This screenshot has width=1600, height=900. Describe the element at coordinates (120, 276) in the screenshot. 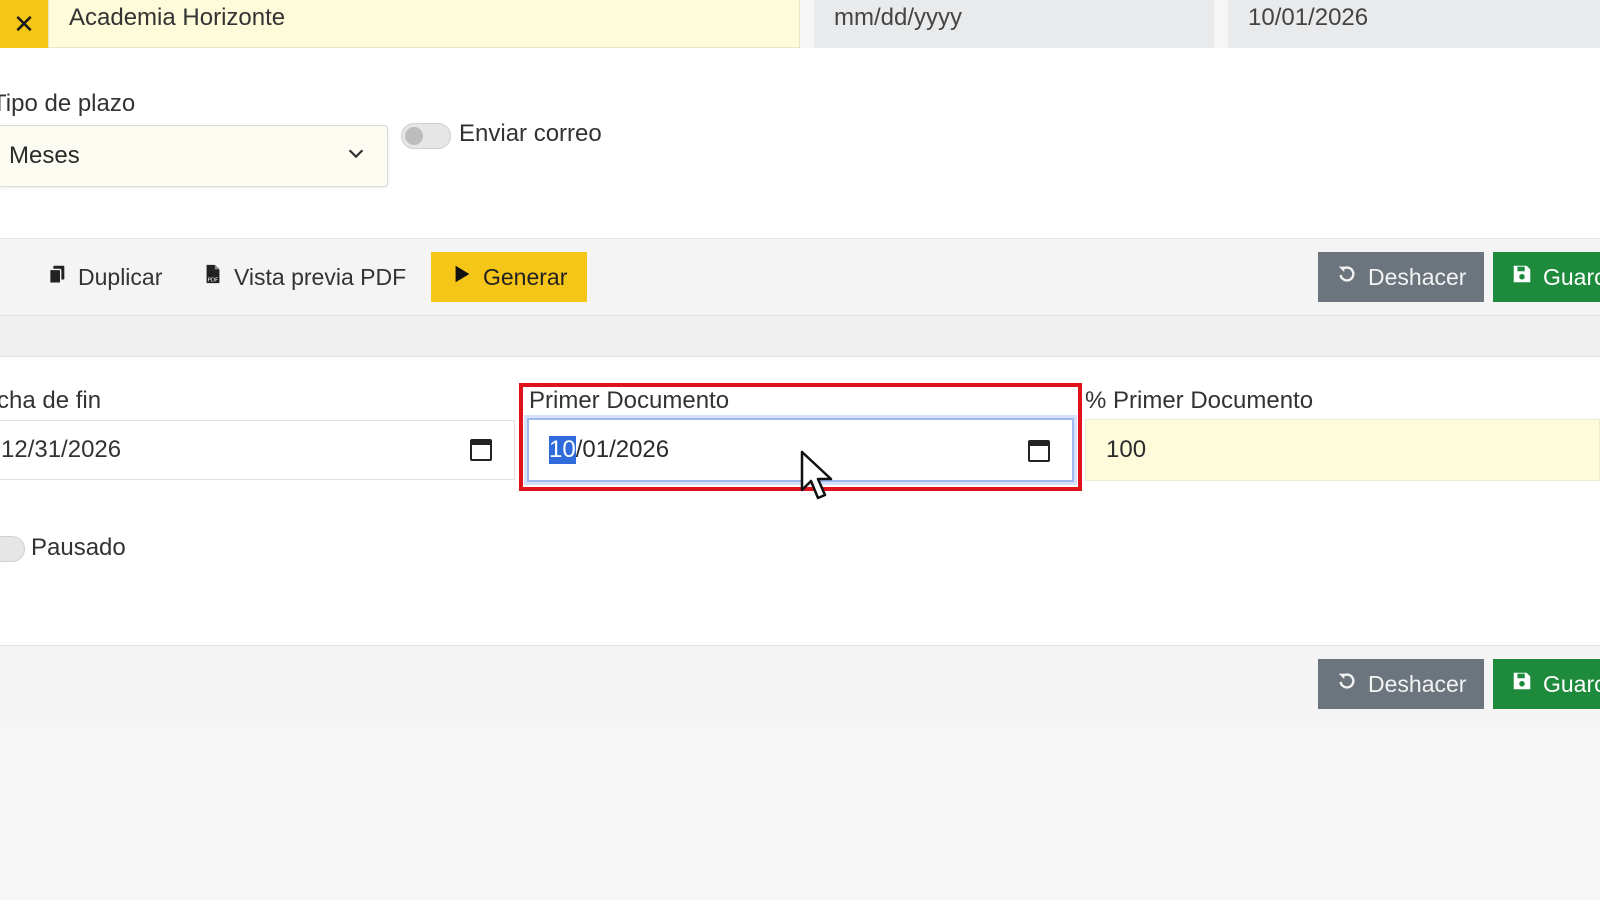

I see `duplicate-label: Duplicar` at that location.